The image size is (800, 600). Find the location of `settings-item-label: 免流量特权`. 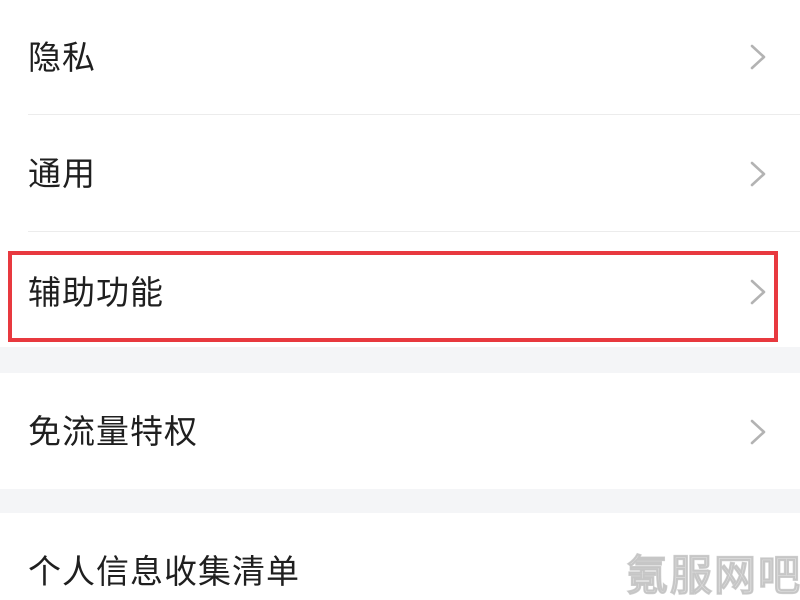

settings-item-label: 免流量特权 is located at coordinates (113, 431).